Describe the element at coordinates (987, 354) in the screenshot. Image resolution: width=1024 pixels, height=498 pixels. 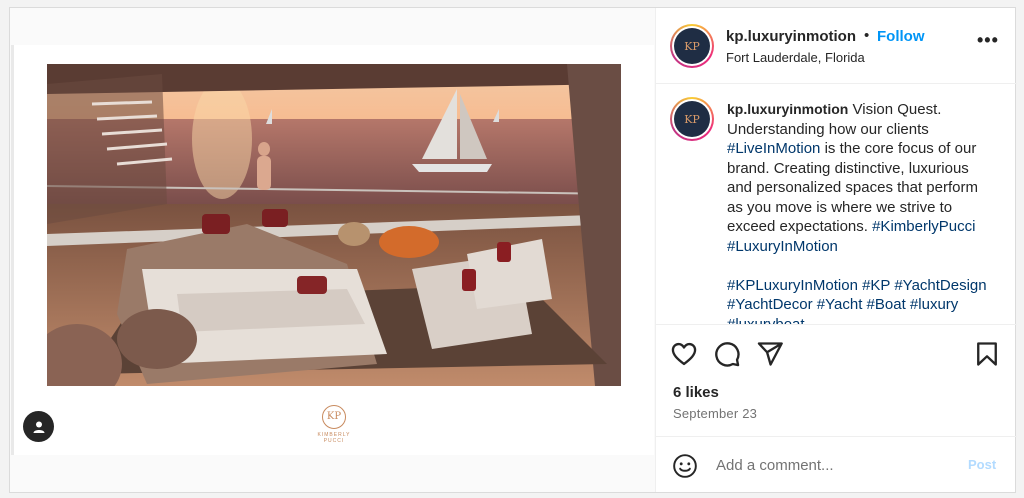
I see `bookmark-icon` at that location.